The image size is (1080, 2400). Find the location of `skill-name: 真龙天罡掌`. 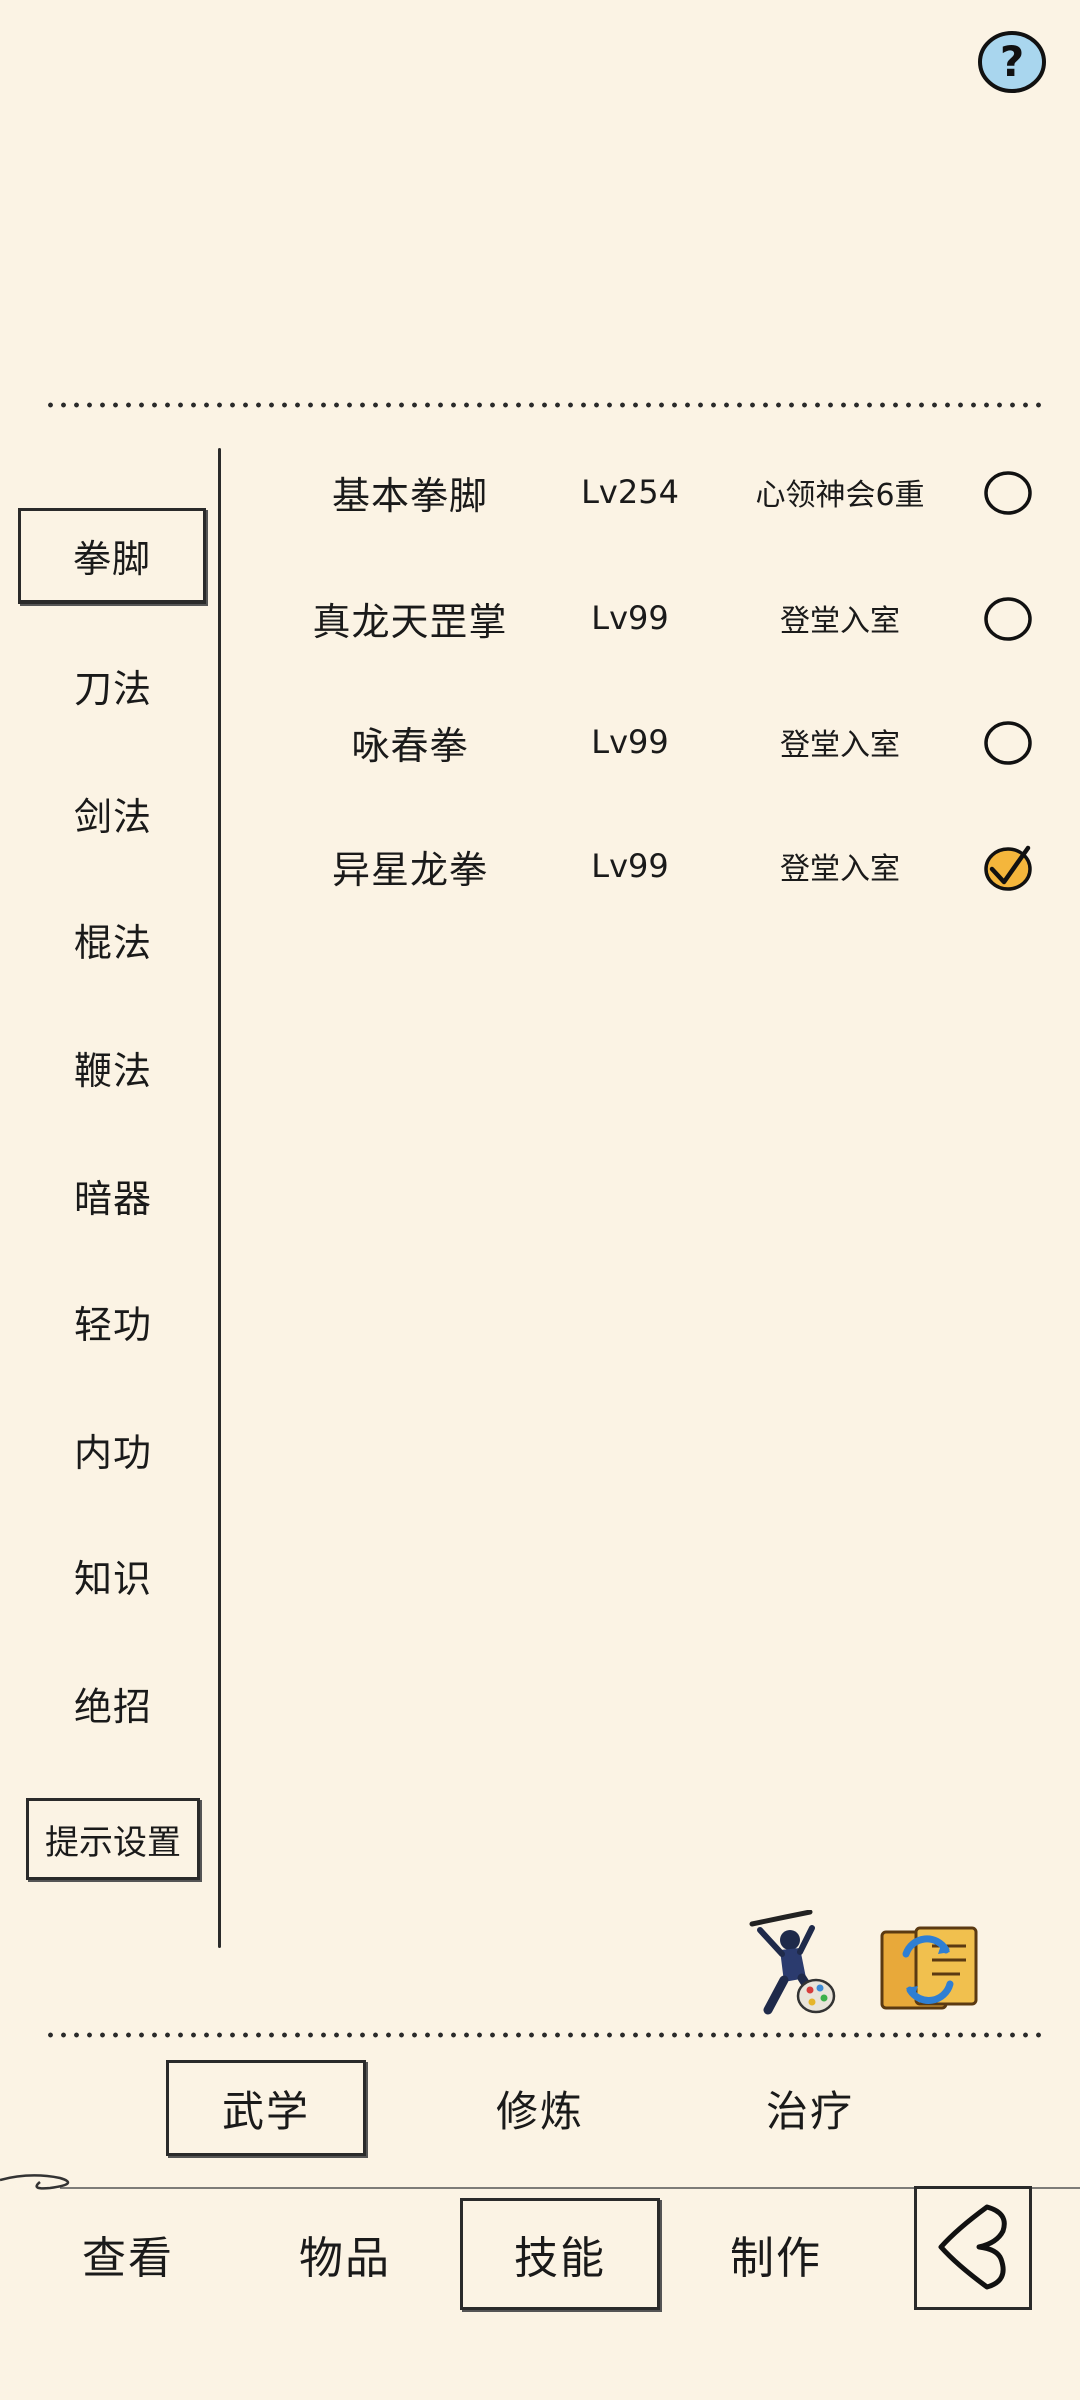

skill-name: 真龙天罡掌 is located at coordinates (410, 621).